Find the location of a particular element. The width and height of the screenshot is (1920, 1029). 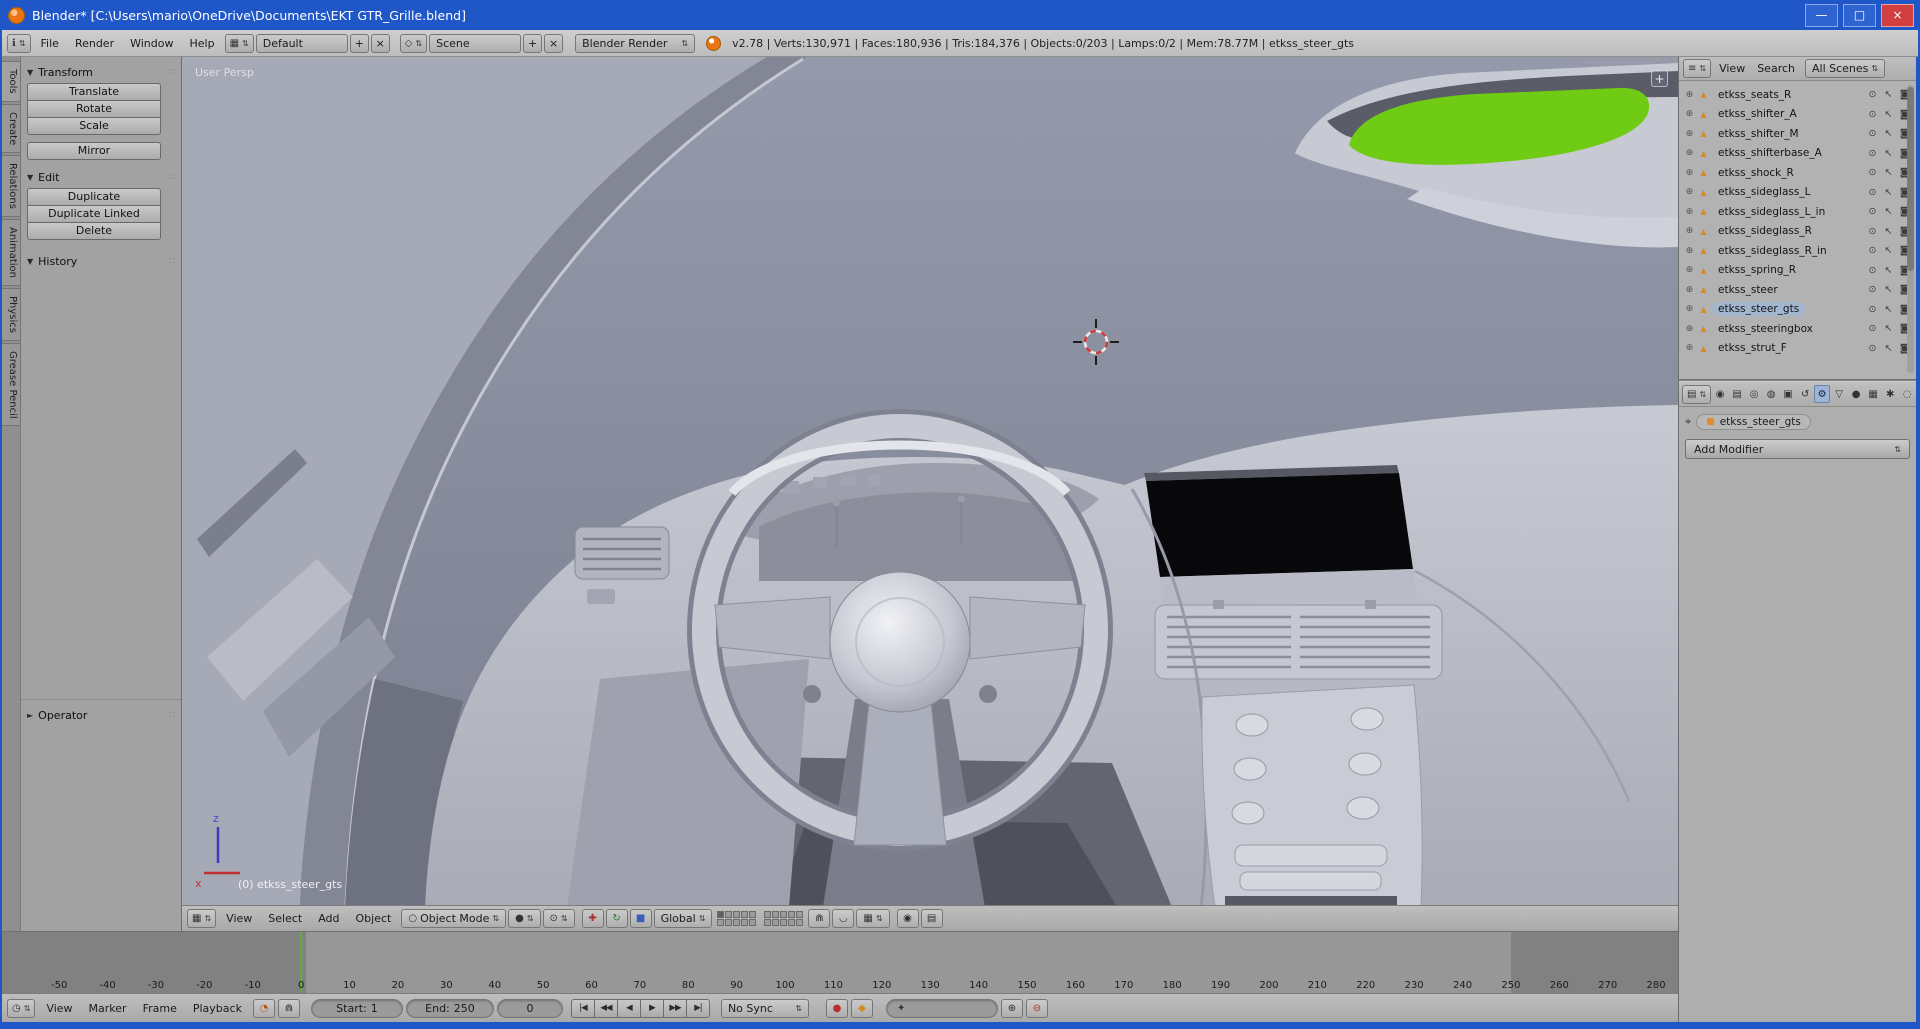

properties-tab-icon: ◍ is located at coordinates (1771, 394).